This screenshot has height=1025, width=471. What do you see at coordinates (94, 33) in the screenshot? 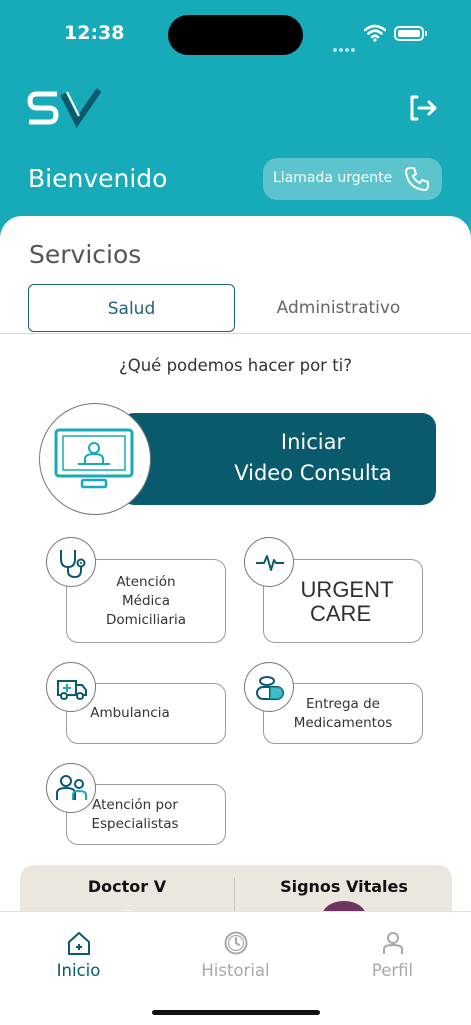
I see `status-time: 12:38` at bounding box center [94, 33].